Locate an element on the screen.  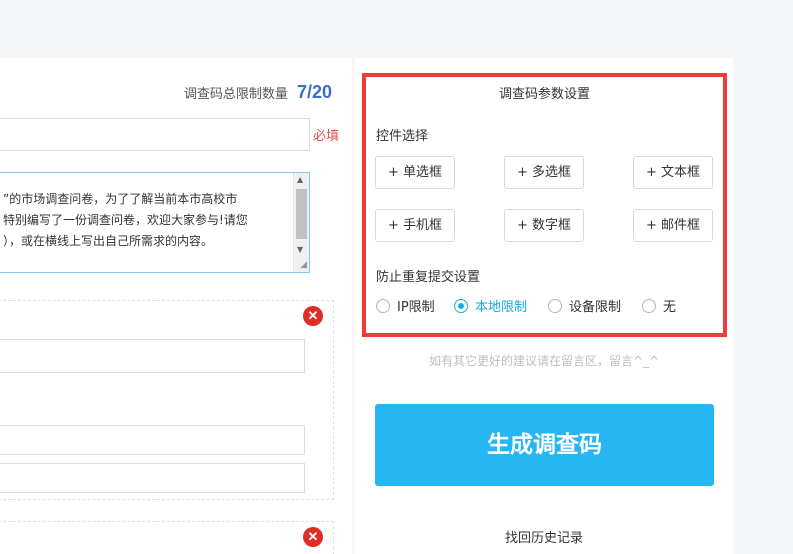
add-radio-button: + 单选框 is located at coordinates (415, 172).